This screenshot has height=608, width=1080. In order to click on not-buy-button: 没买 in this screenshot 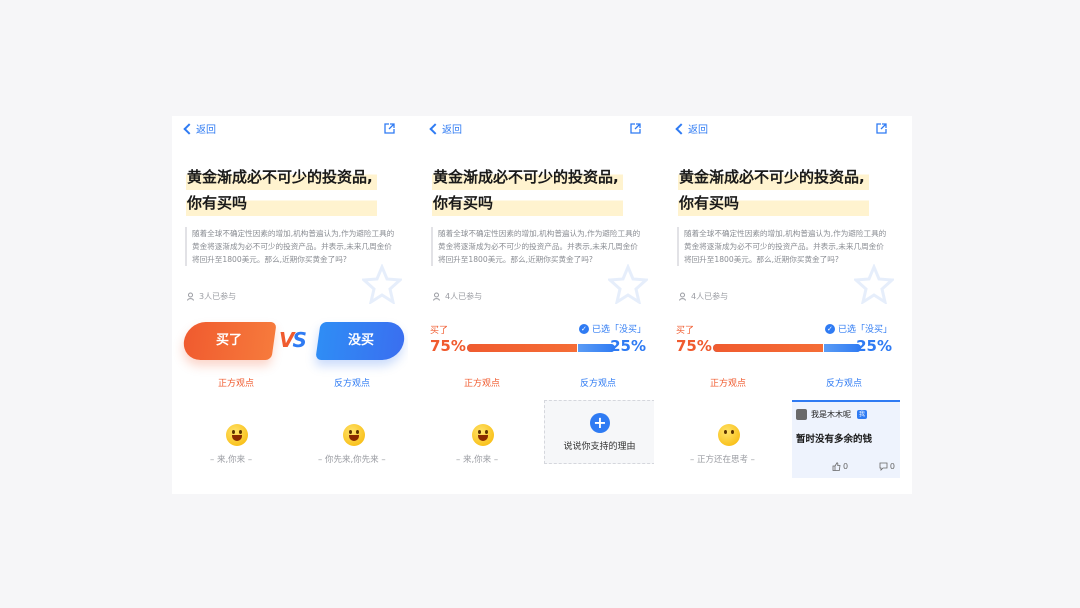, I will do `click(361, 341)`.